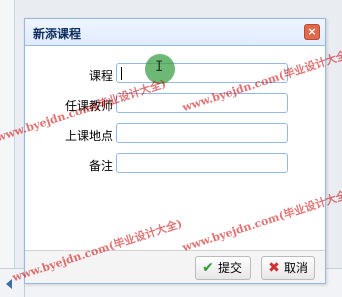 This screenshot has width=342, height=297. I want to click on form-row-course: 课程, so click(175, 75).